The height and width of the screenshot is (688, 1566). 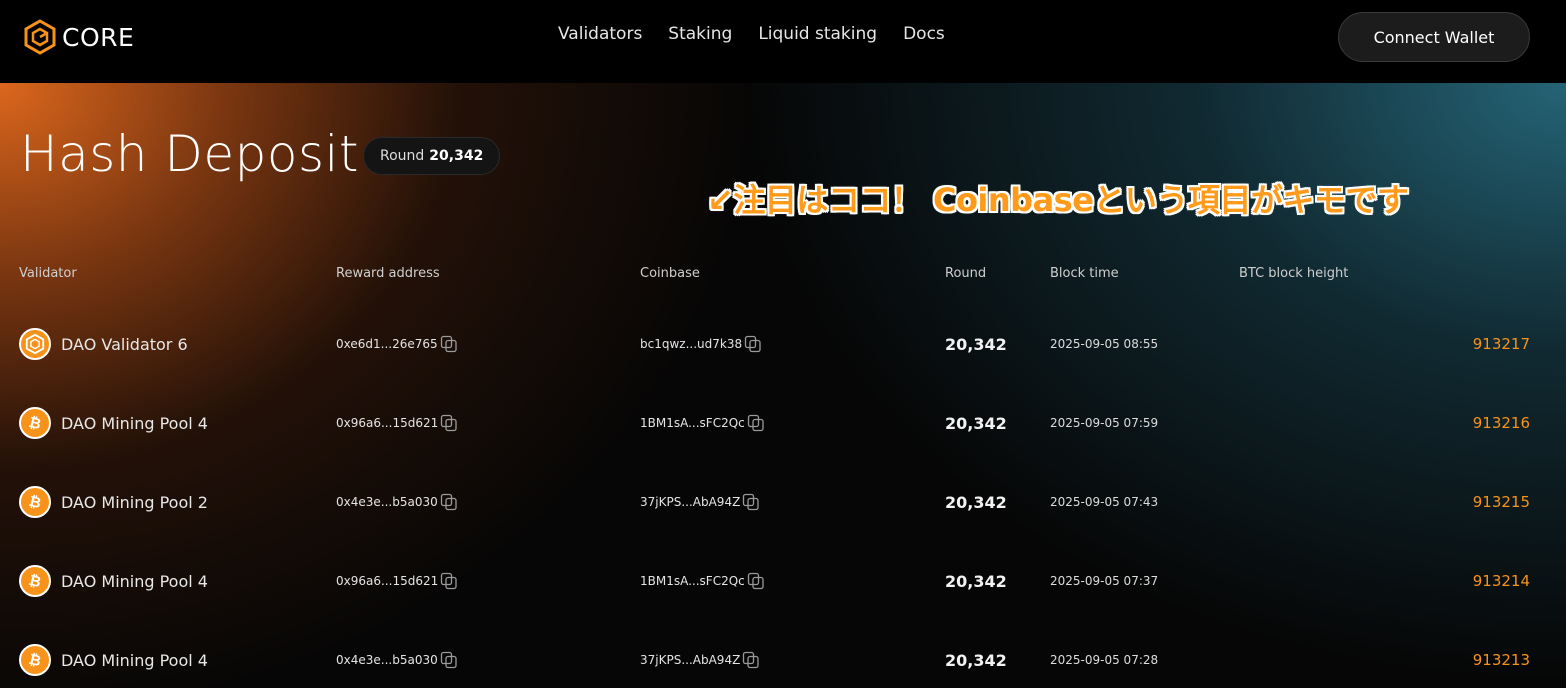 I want to click on btc-block-height-link: 913216, so click(x=1501, y=423).